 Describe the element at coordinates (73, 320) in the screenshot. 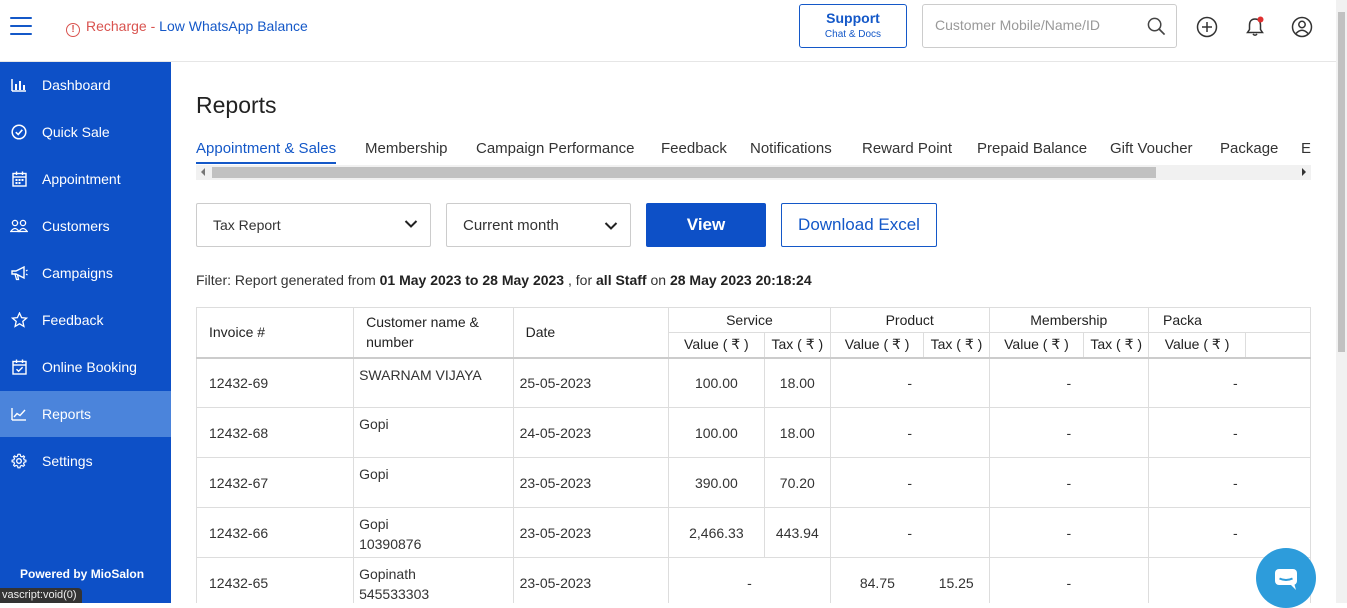

I see `sidebar-item-label: Feedback` at that location.